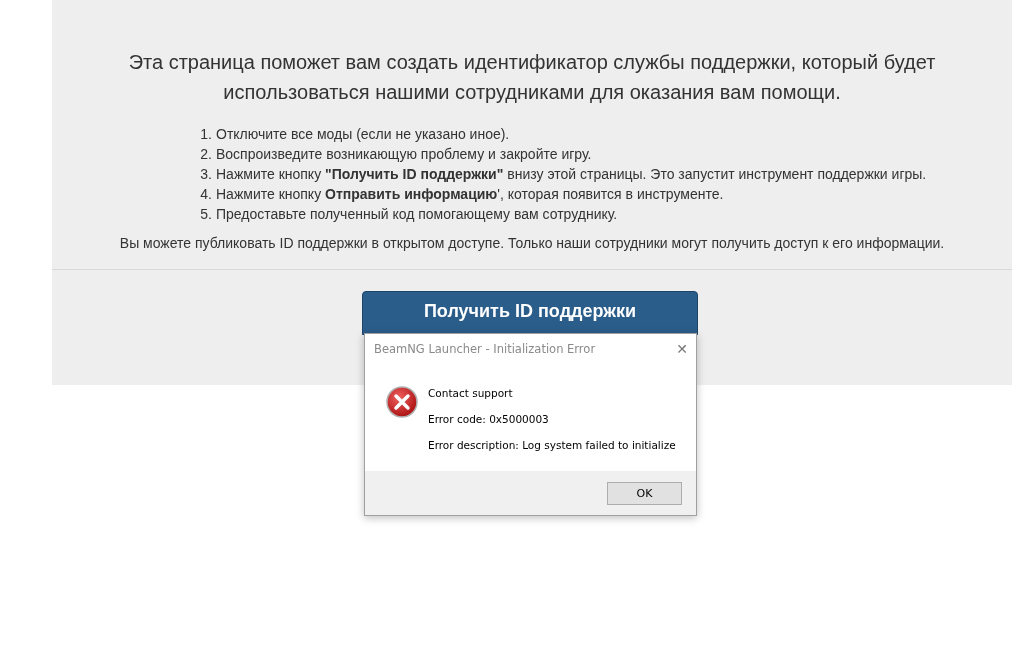 The width and height of the screenshot is (1019, 650). Describe the element at coordinates (404, 154) in the screenshot. I see `step-text: Воспроизведите возникающую проблему и закройте игру.` at that location.